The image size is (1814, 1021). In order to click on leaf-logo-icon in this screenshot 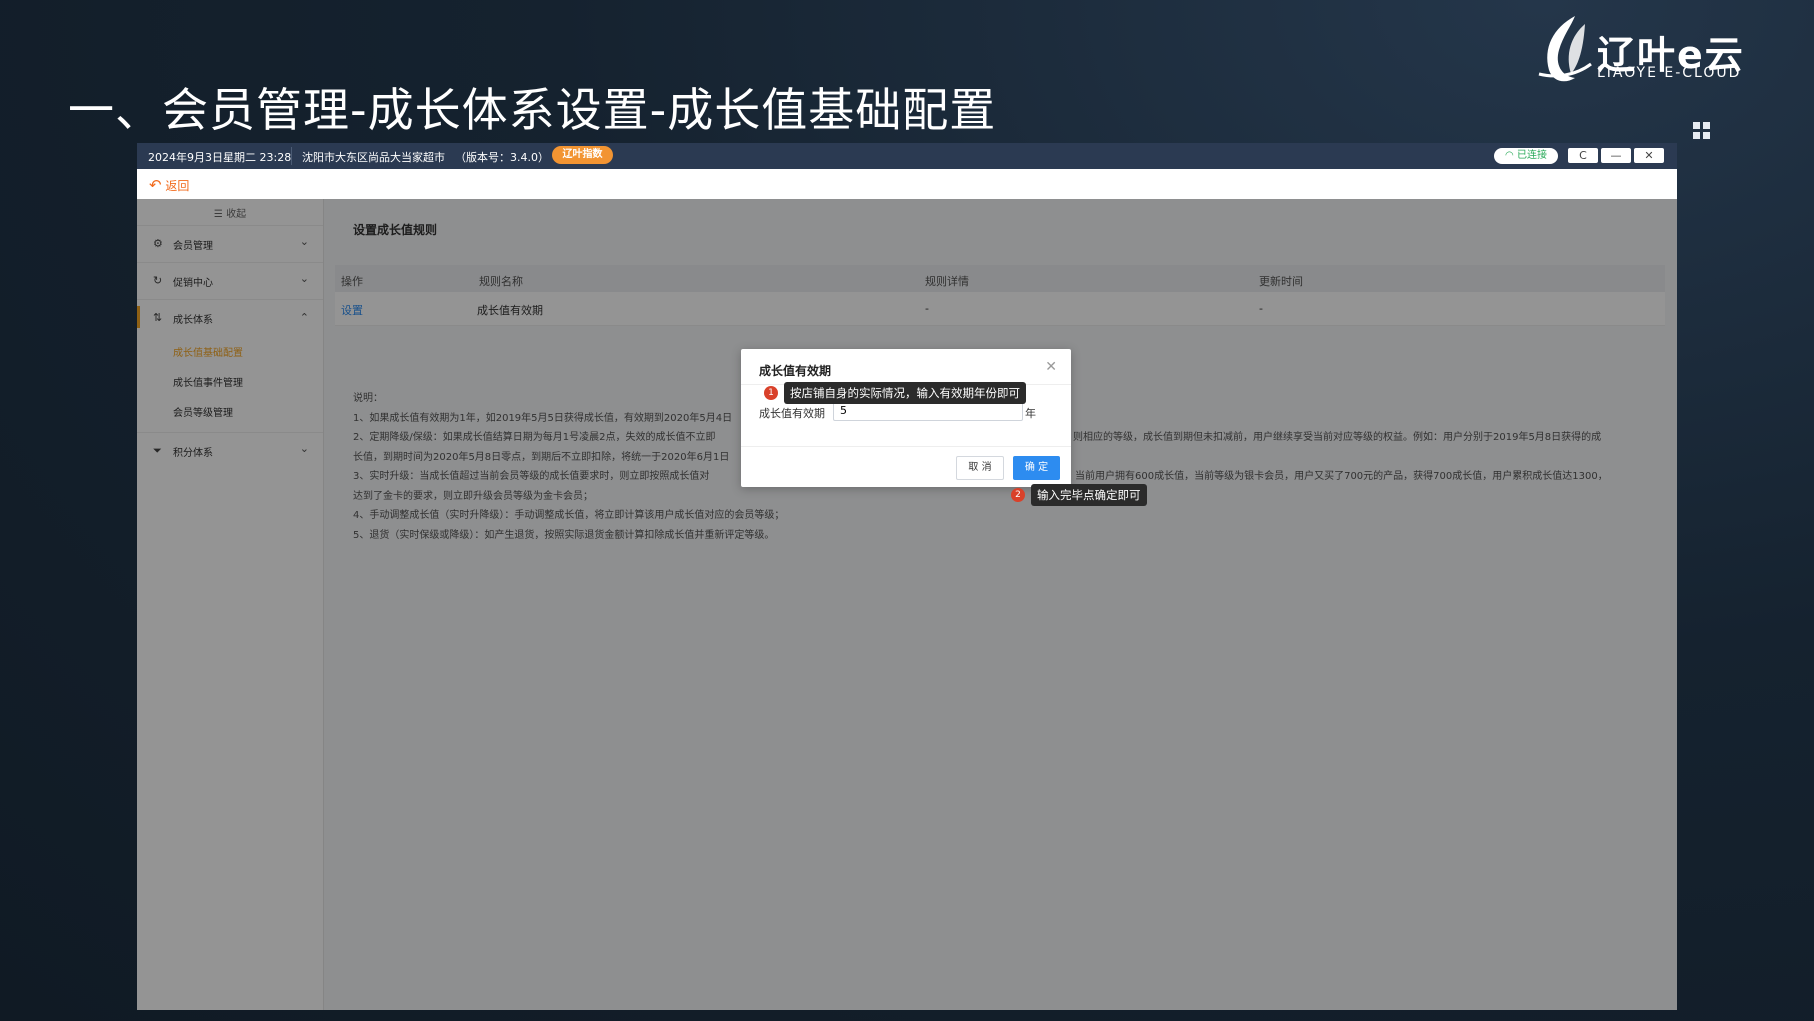, I will do `click(1565, 49)`.